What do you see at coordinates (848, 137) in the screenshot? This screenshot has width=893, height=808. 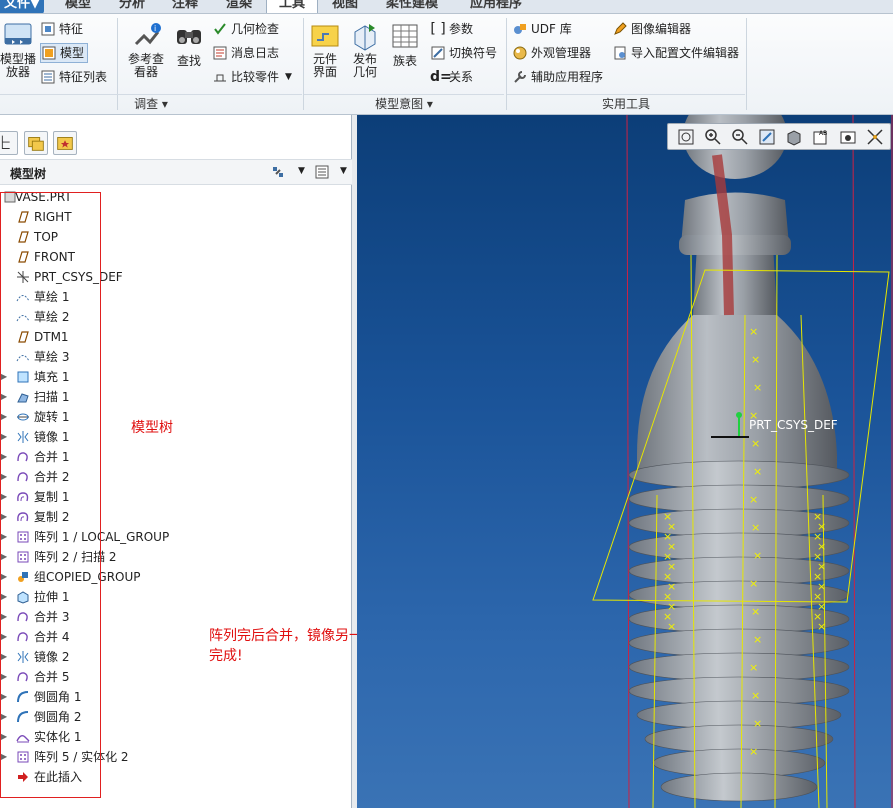 I see `view-manager-icon` at bounding box center [848, 137].